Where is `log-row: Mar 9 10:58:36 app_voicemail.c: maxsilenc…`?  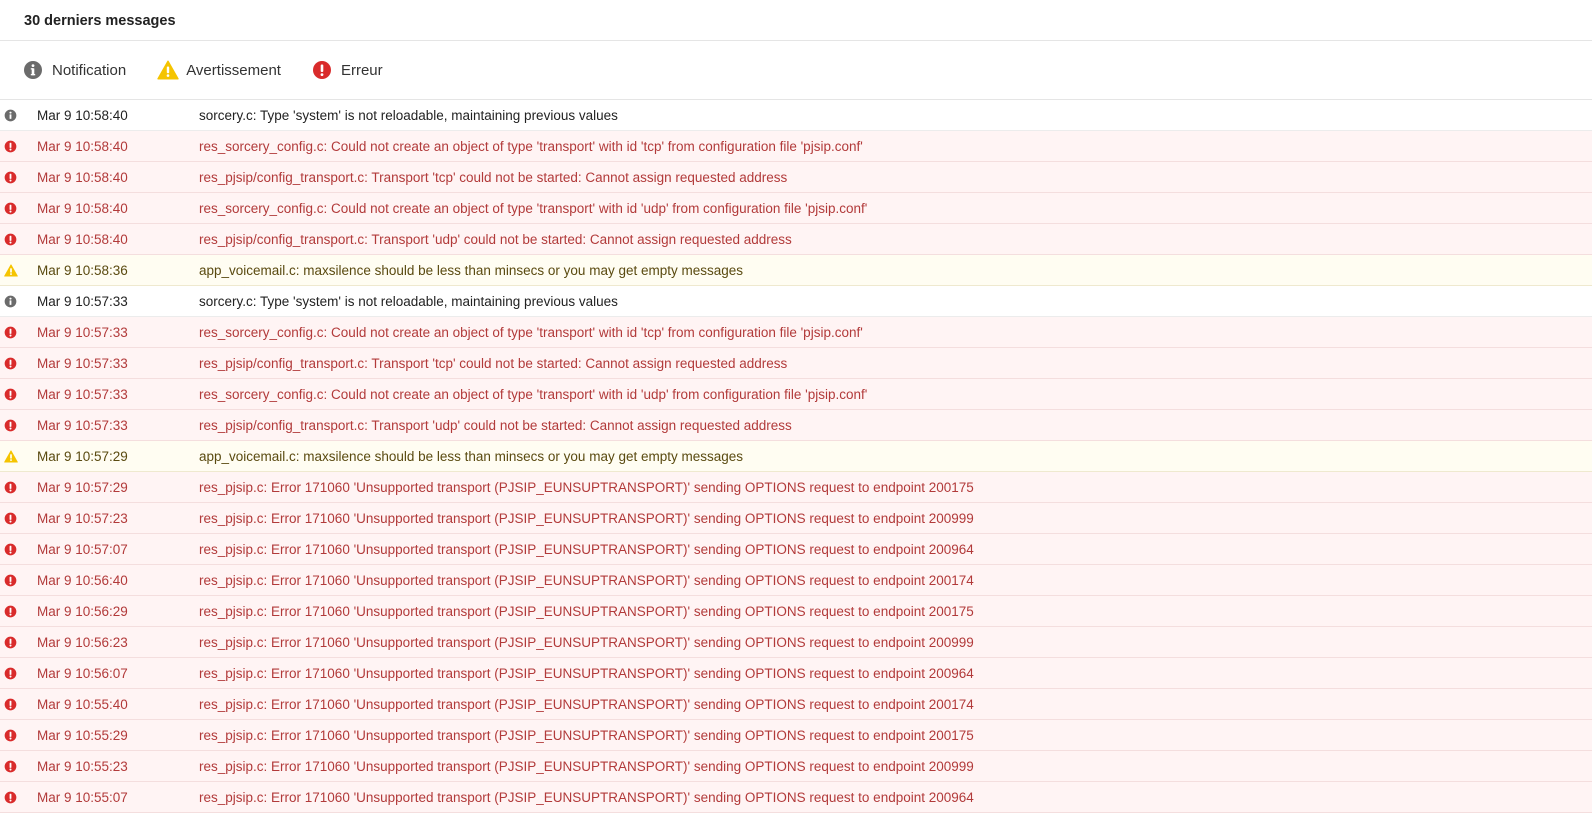 log-row: Mar 9 10:58:36 app_voicemail.c: maxsilenc… is located at coordinates (796, 270).